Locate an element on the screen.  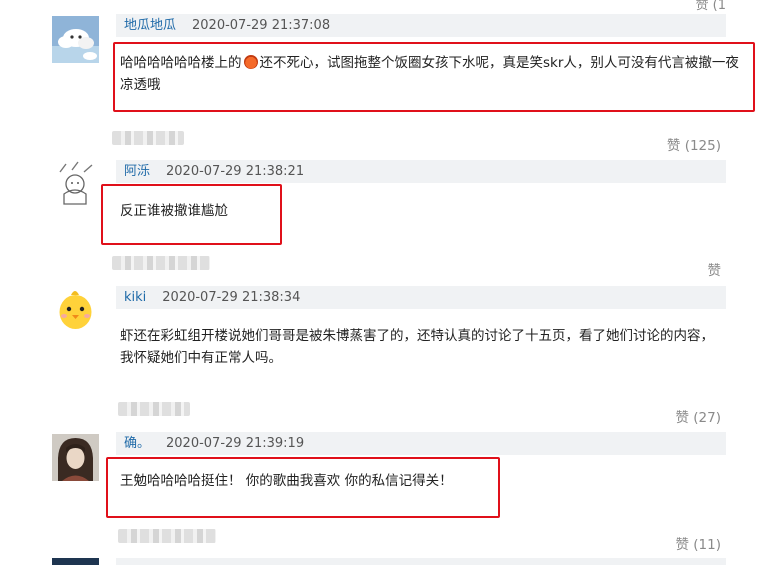
like-button: 赞 is located at coordinates (715, 269).